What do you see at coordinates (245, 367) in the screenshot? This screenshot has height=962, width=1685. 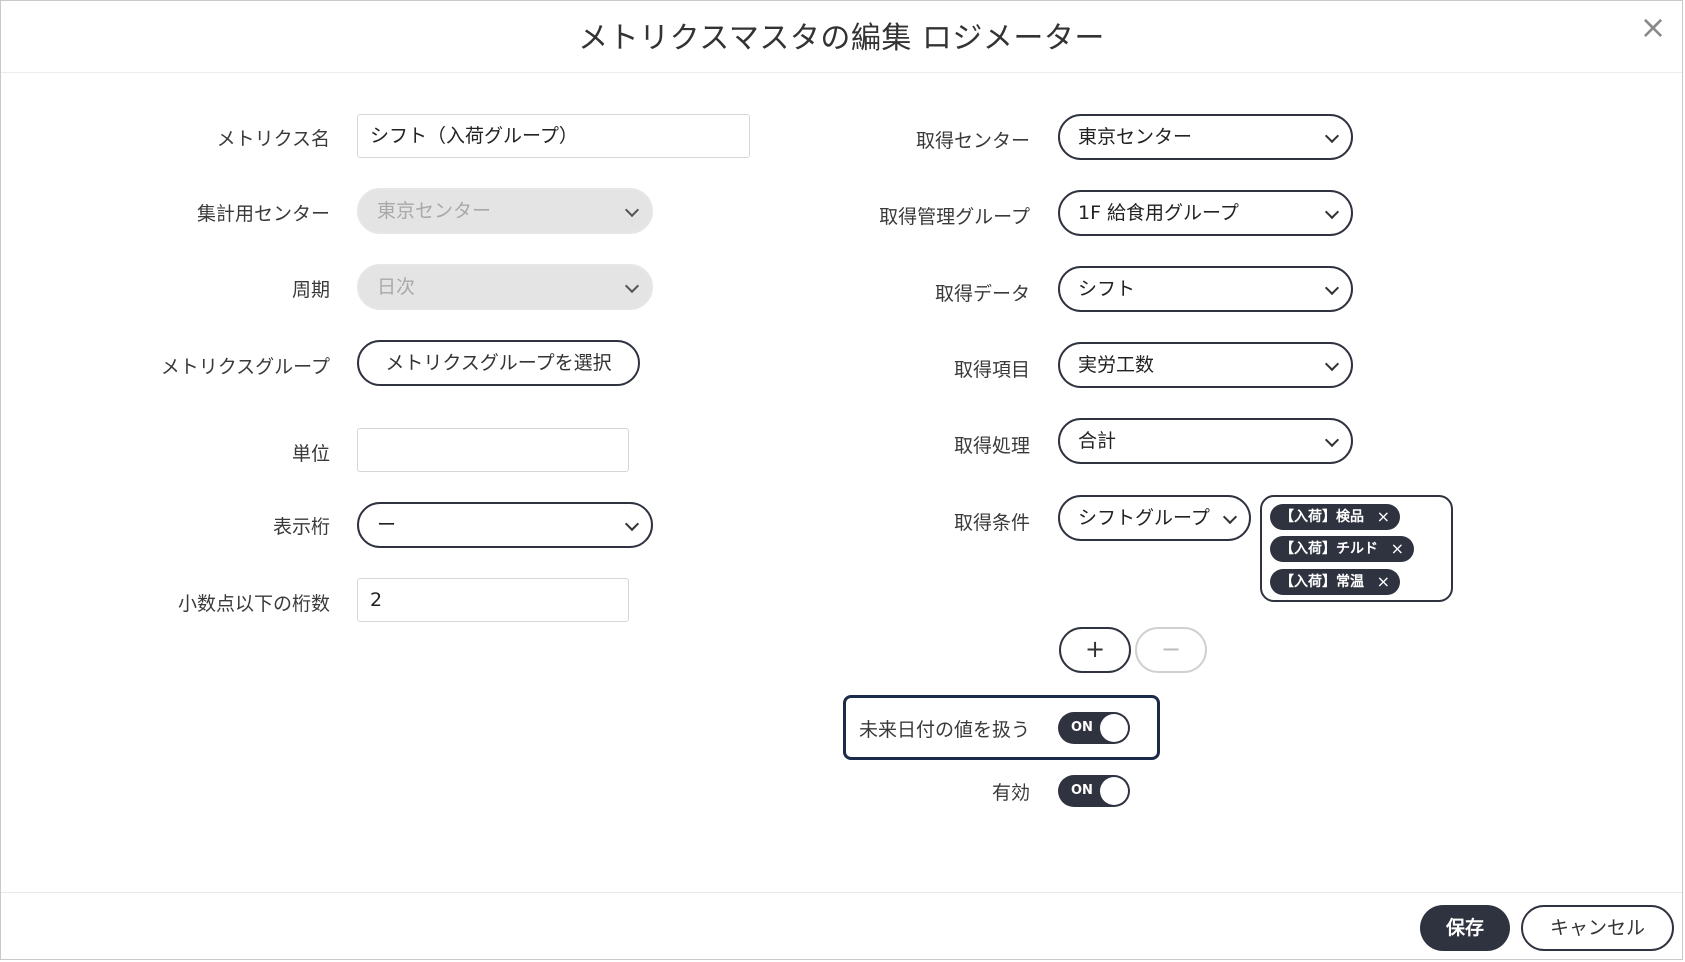 I see `metric-group-label: メトリクスグループ` at bounding box center [245, 367].